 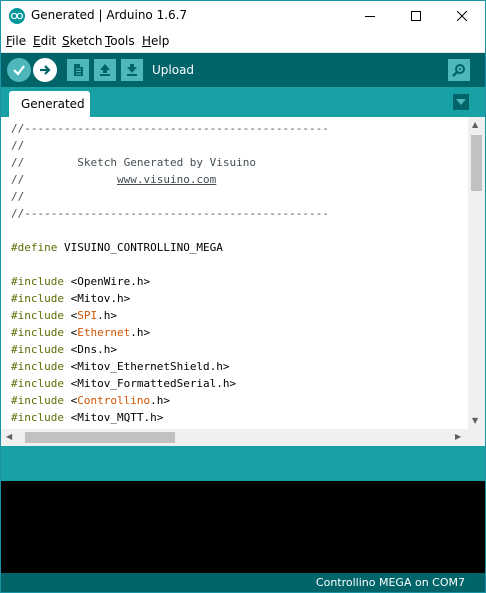 I want to click on maximize-button, so click(x=416, y=16).